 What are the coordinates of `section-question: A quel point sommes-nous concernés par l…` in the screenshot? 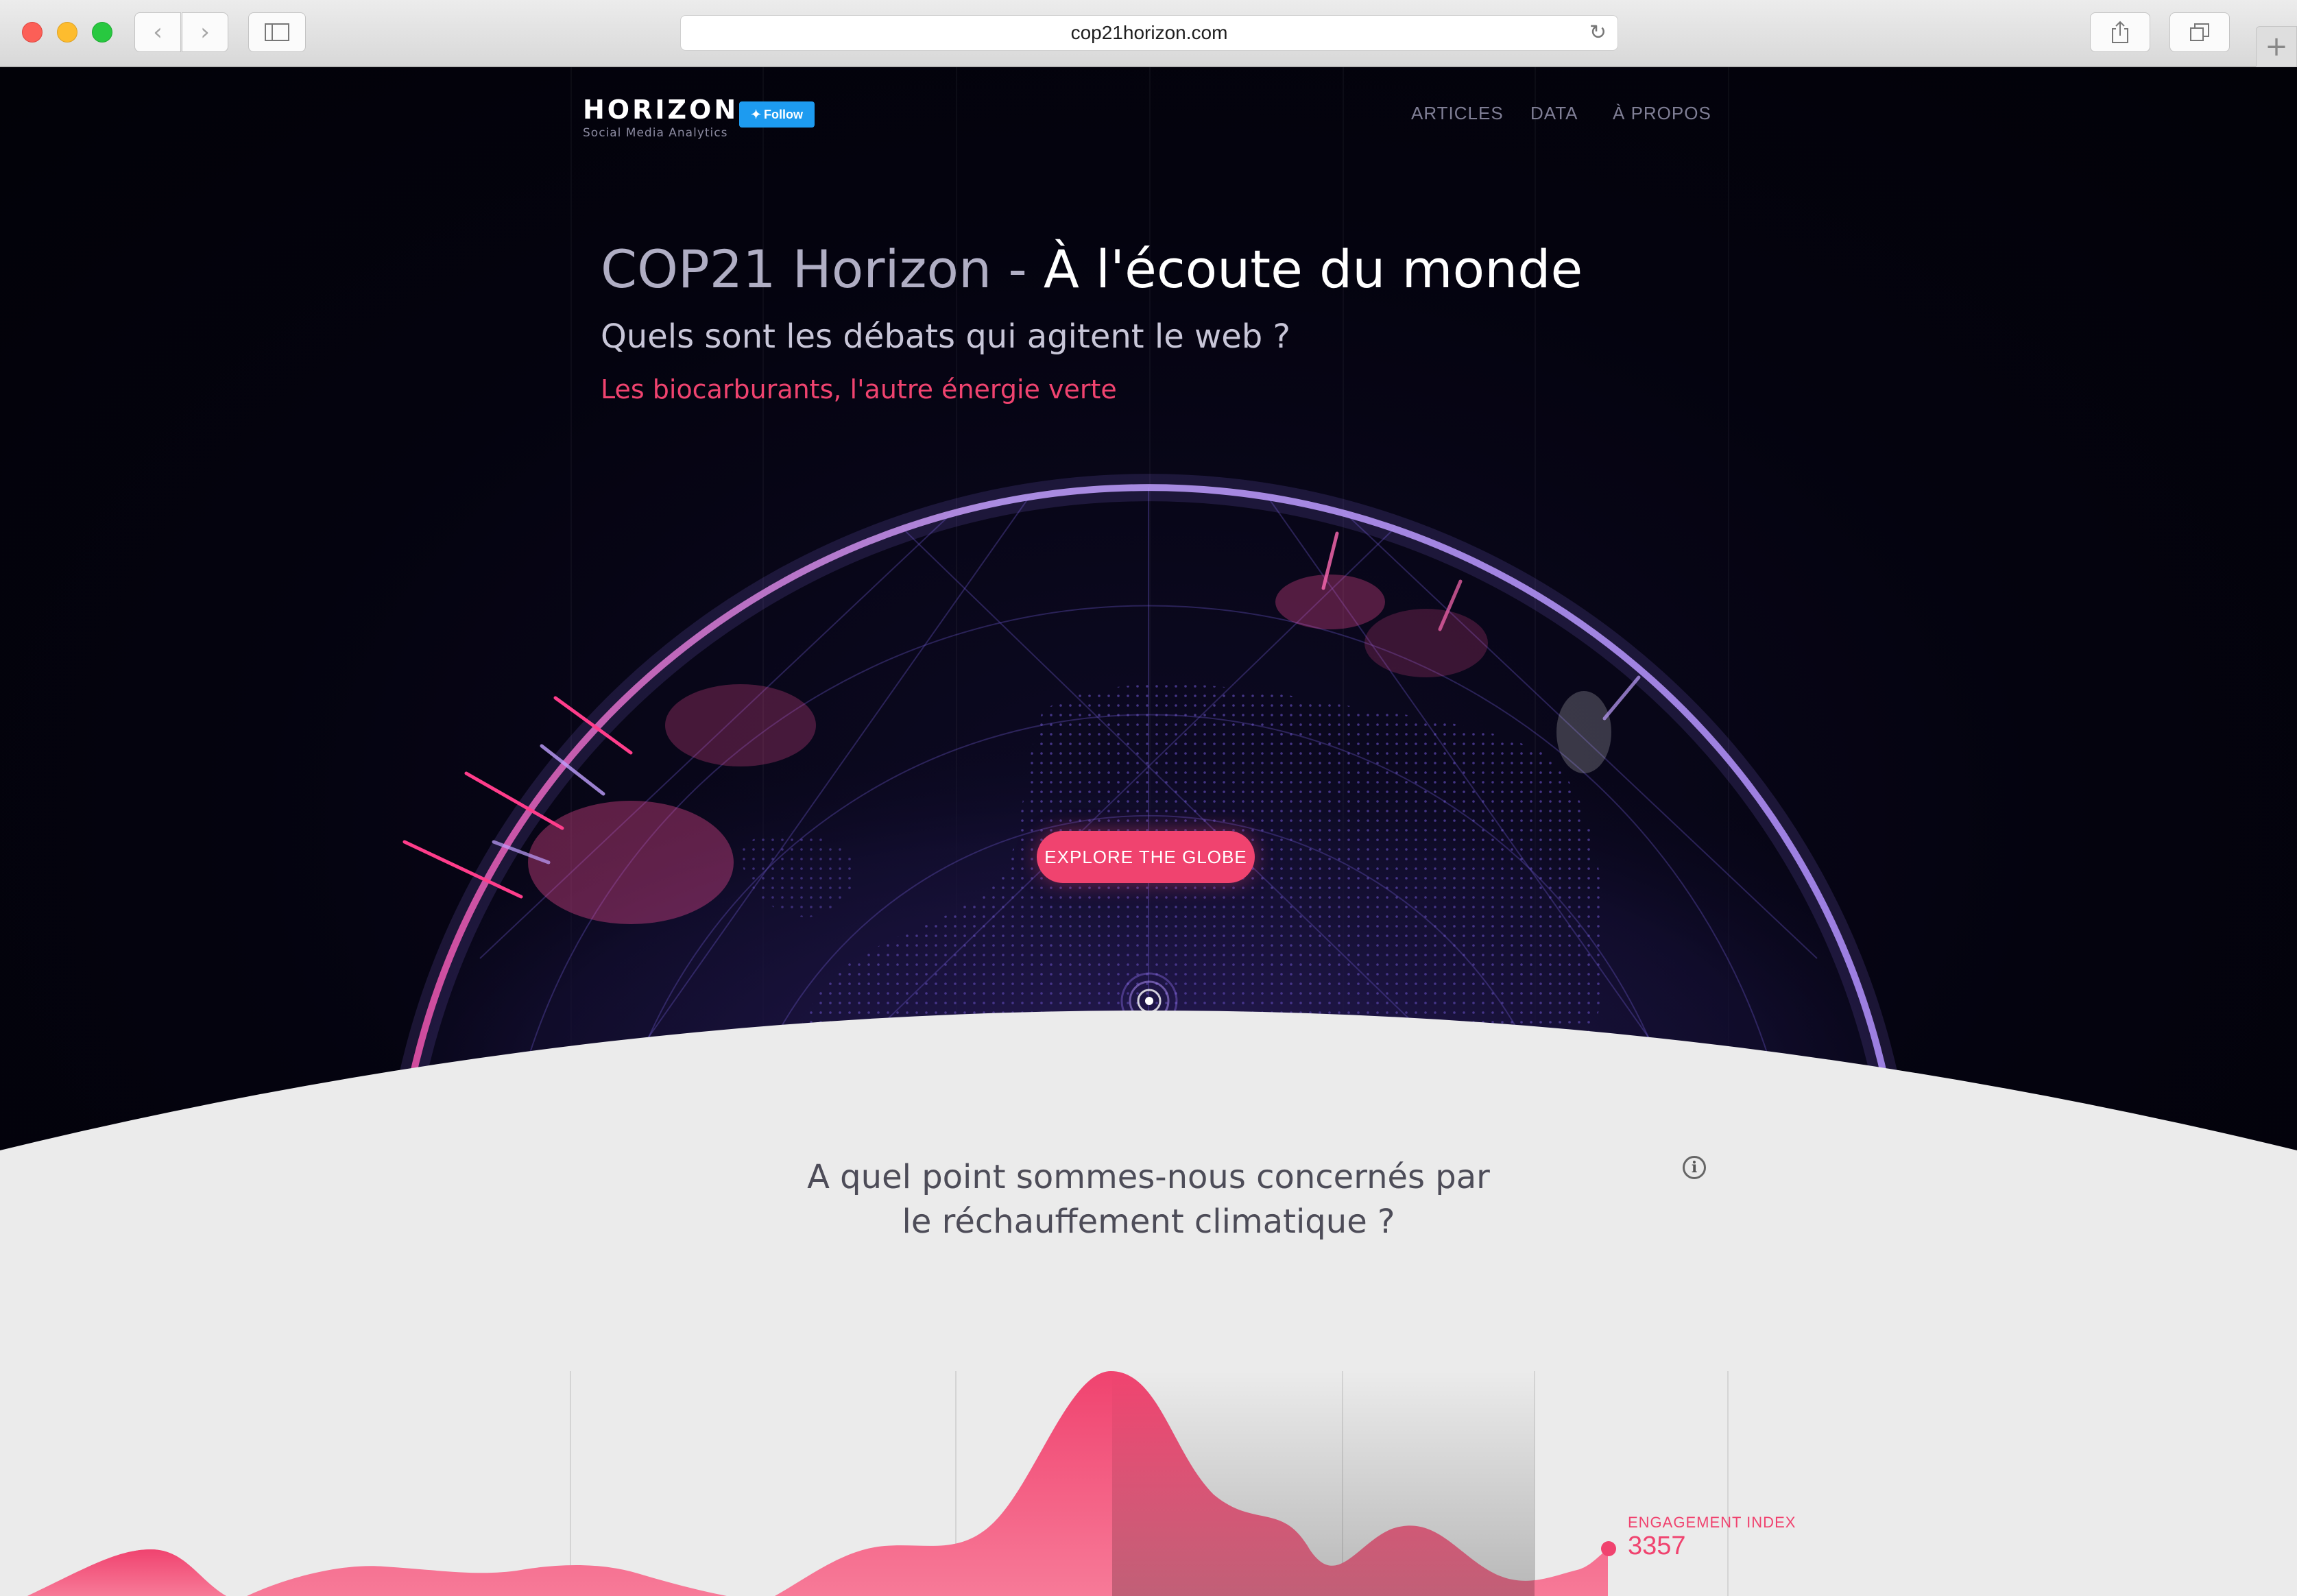 It's located at (1149, 1199).